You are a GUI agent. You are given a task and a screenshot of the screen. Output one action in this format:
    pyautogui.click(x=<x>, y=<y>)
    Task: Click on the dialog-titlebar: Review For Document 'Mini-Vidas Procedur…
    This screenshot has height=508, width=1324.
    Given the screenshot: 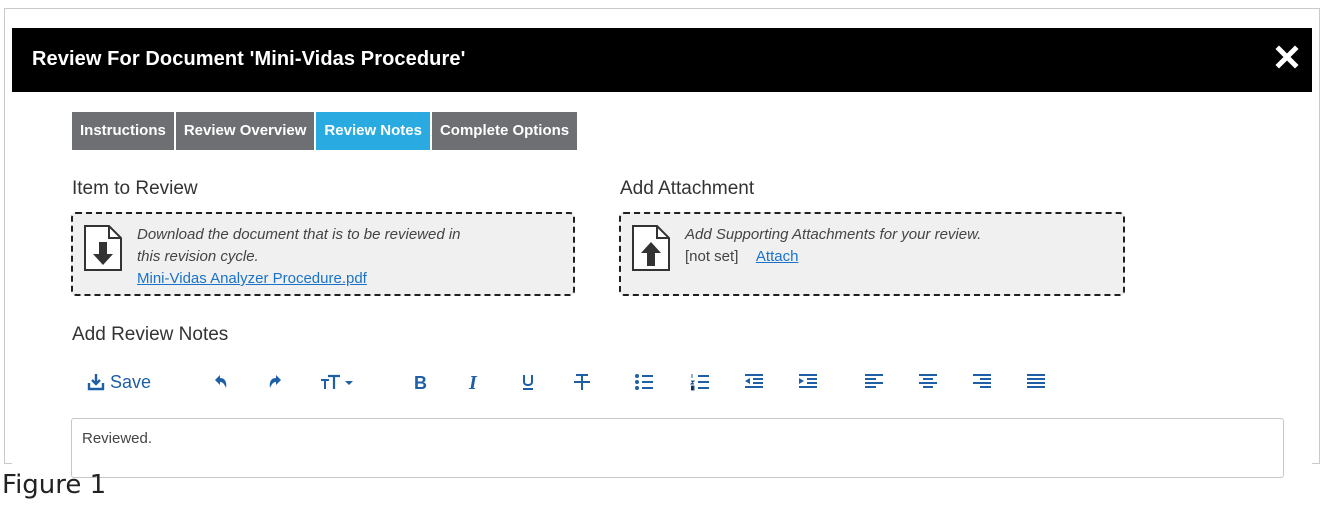 What is the action you would take?
    pyautogui.click(x=662, y=60)
    